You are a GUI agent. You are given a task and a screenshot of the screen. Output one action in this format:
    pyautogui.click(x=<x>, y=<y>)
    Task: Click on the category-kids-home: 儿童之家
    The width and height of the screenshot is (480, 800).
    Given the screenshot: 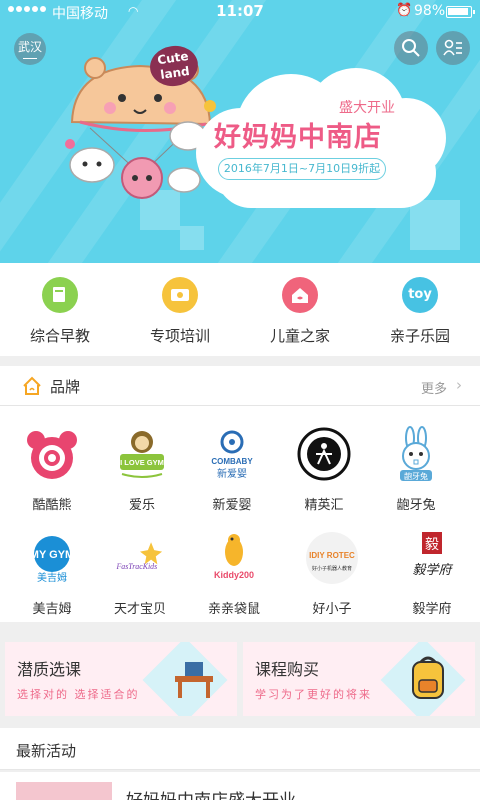 What is the action you would take?
    pyautogui.click(x=300, y=311)
    